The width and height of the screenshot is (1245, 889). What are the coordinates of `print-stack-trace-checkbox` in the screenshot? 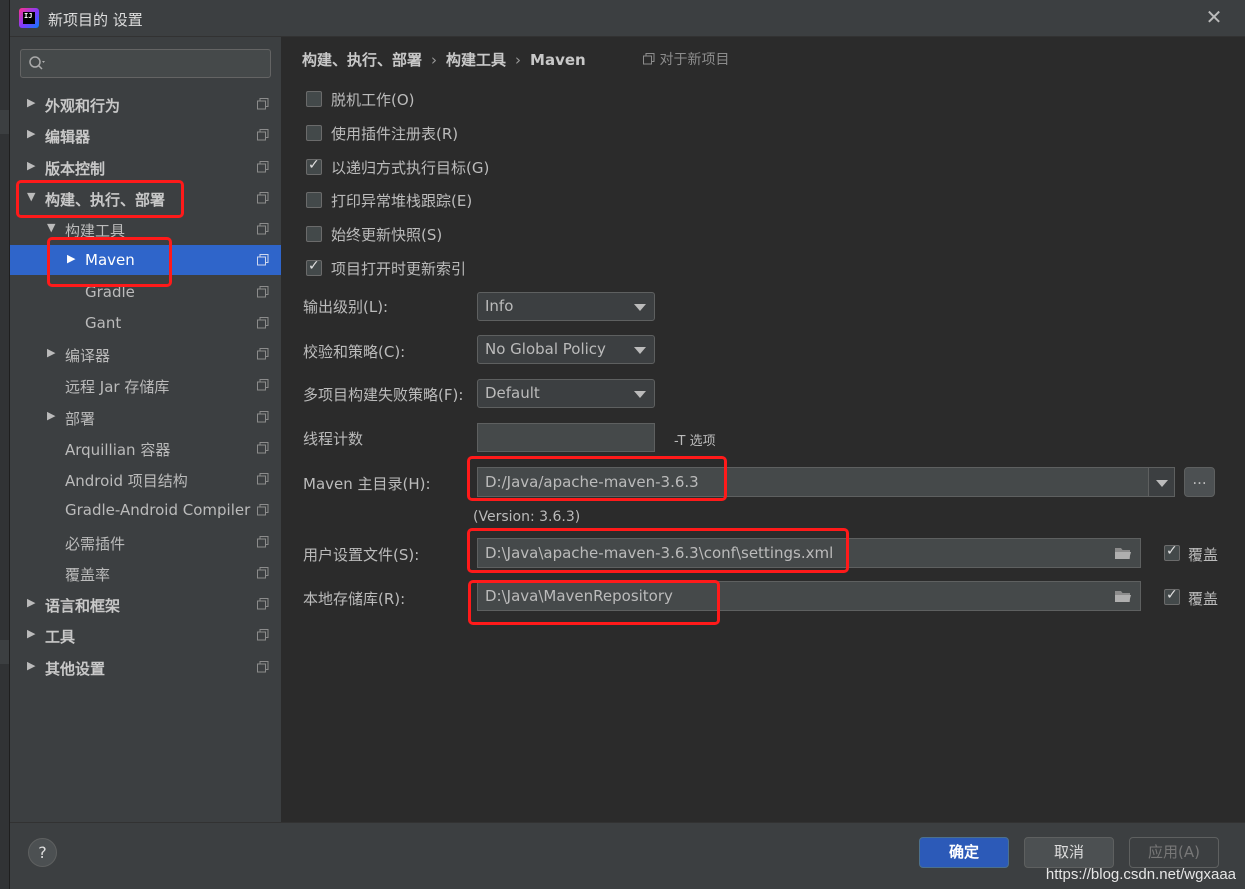 It's located at (314, 200).